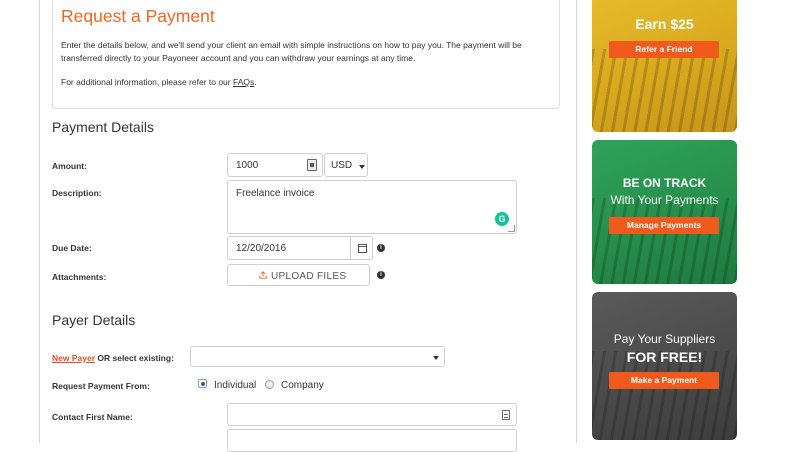 This screenshot has width=800, height=452. I want to click on promo-subheading: With Your Payments, so click(664, 200).